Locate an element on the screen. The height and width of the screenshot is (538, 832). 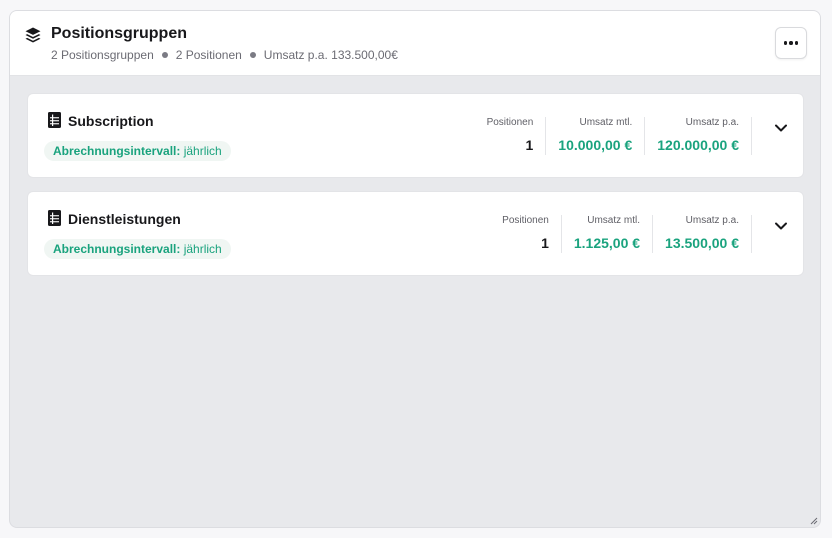
meta-group-count: 2 Positionsgruppen is located at coordinates (102, 55).